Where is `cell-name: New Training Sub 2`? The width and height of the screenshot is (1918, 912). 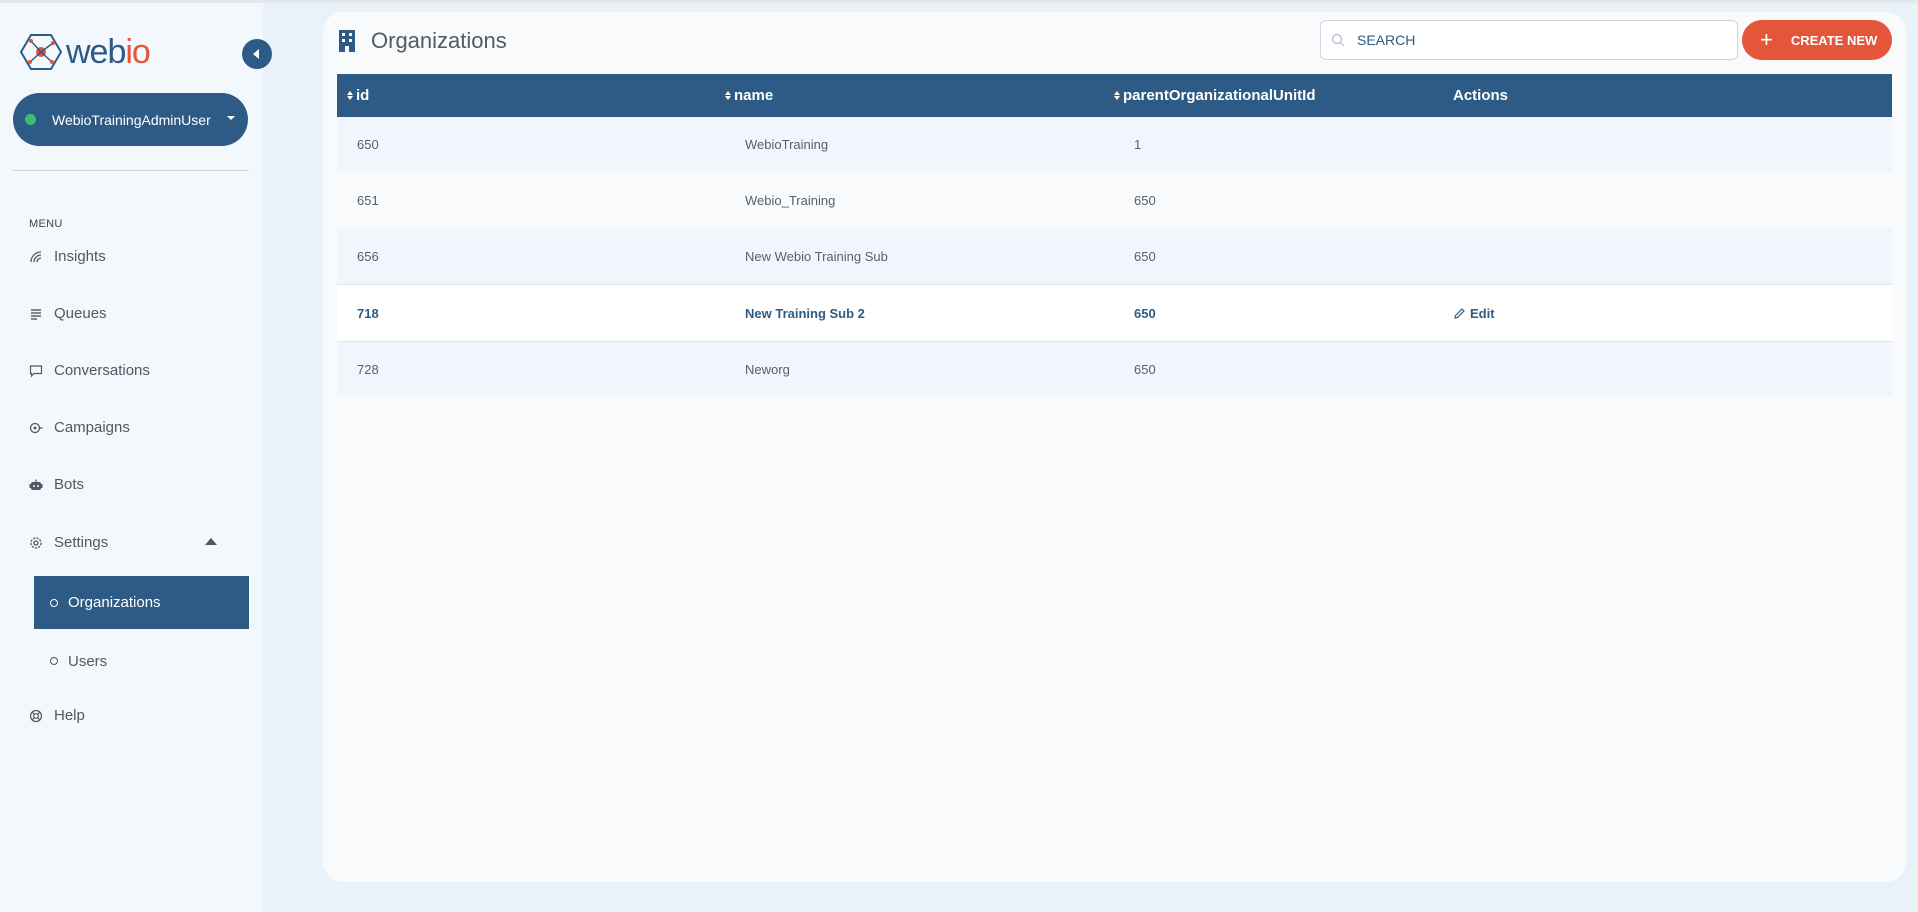
cell-name: New Training Sub 2 is located at coordinates (805, 313).